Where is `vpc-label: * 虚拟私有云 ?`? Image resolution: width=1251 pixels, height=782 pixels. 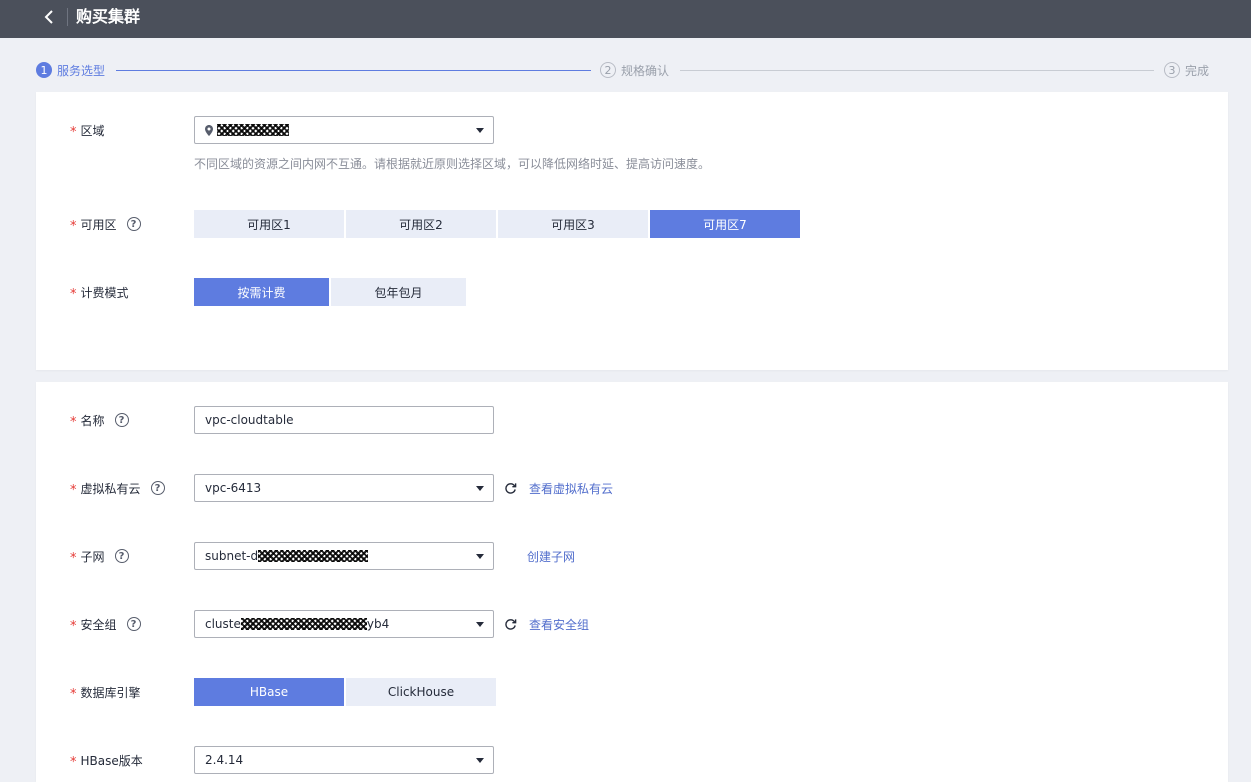
vpc-label: * 虚拟私有云 ? is located at coordinates (117, 488).